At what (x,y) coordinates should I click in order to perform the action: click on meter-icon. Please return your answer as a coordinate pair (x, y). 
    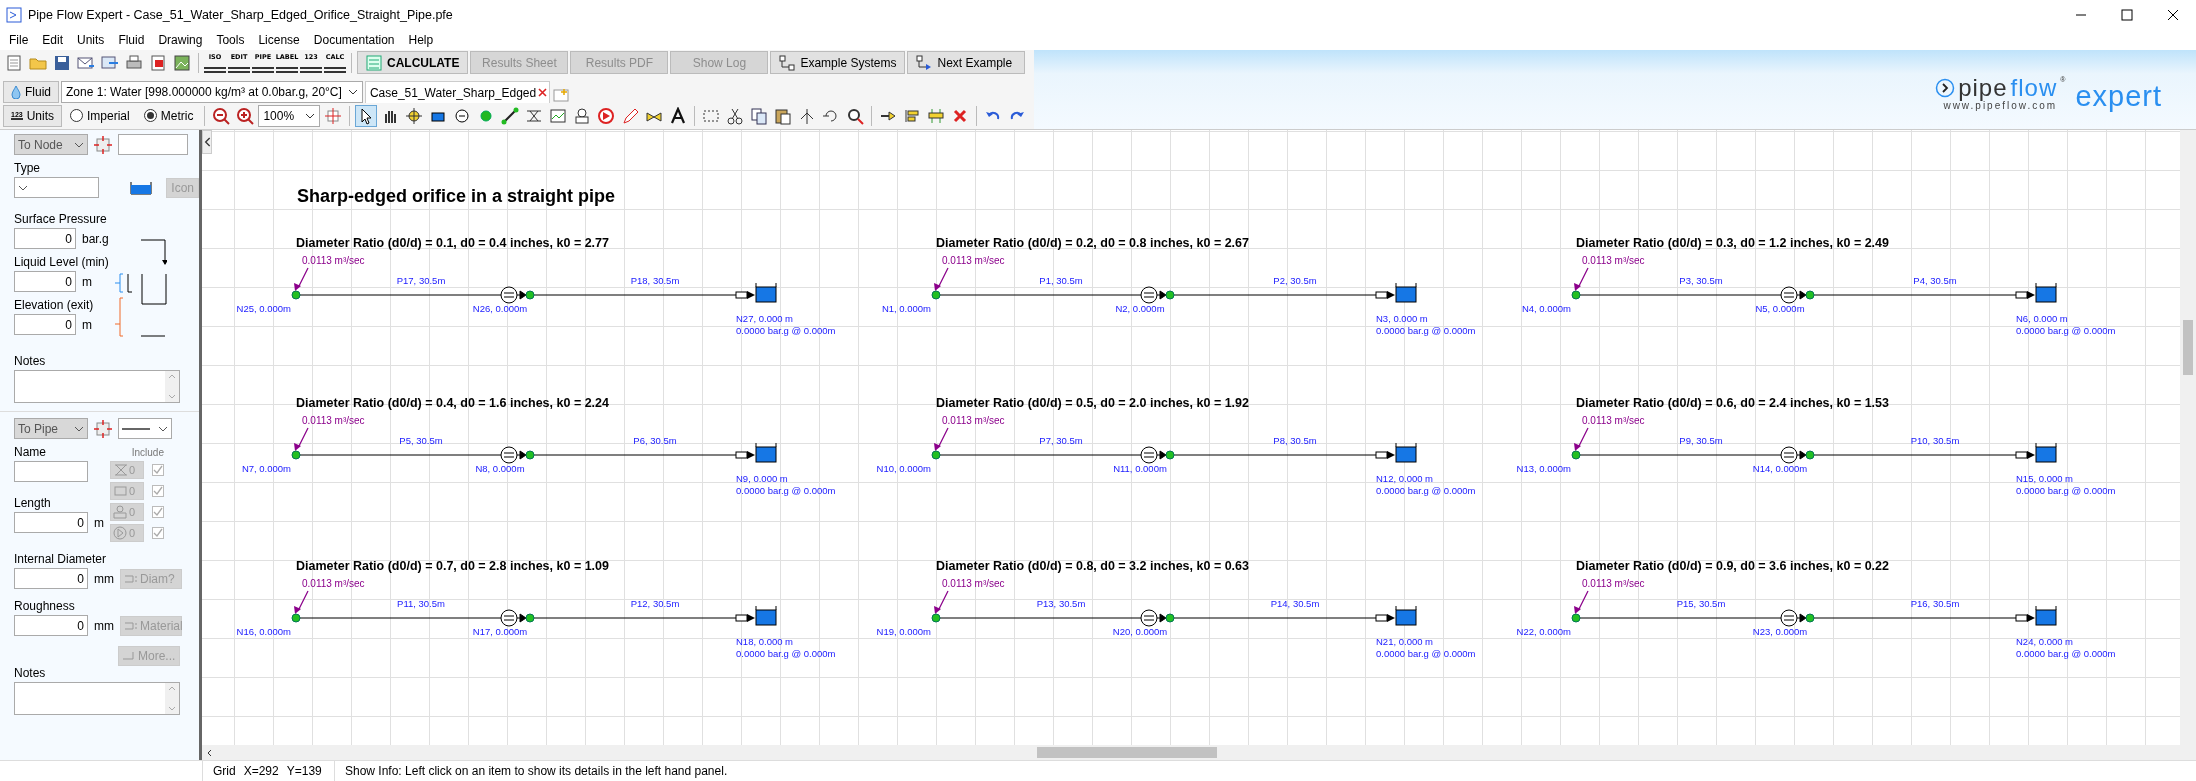
    Looking at the image, I should click on (462, 115).